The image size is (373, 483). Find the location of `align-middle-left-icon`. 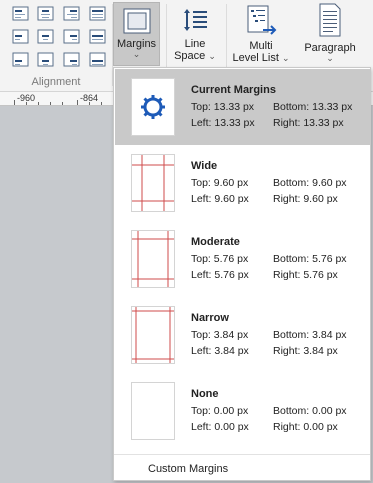

align-middle-left-icon is located at coordinates (20, 36).